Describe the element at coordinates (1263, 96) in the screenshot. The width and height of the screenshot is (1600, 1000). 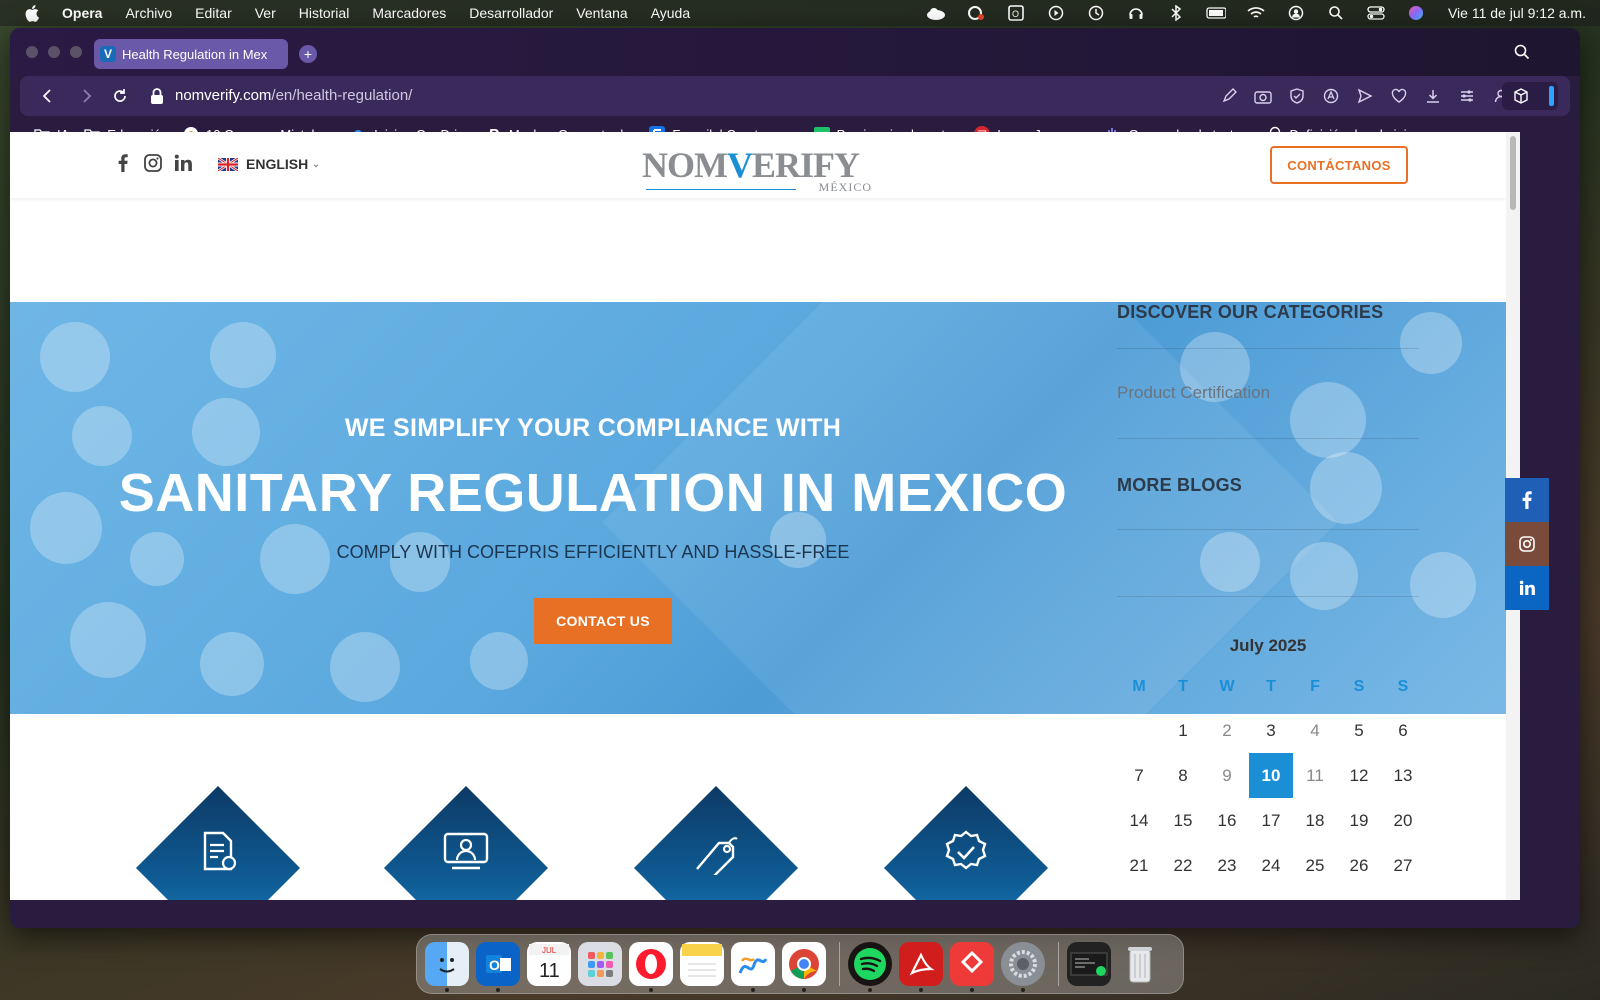
I see `camera-snapshot-icon` at that location.